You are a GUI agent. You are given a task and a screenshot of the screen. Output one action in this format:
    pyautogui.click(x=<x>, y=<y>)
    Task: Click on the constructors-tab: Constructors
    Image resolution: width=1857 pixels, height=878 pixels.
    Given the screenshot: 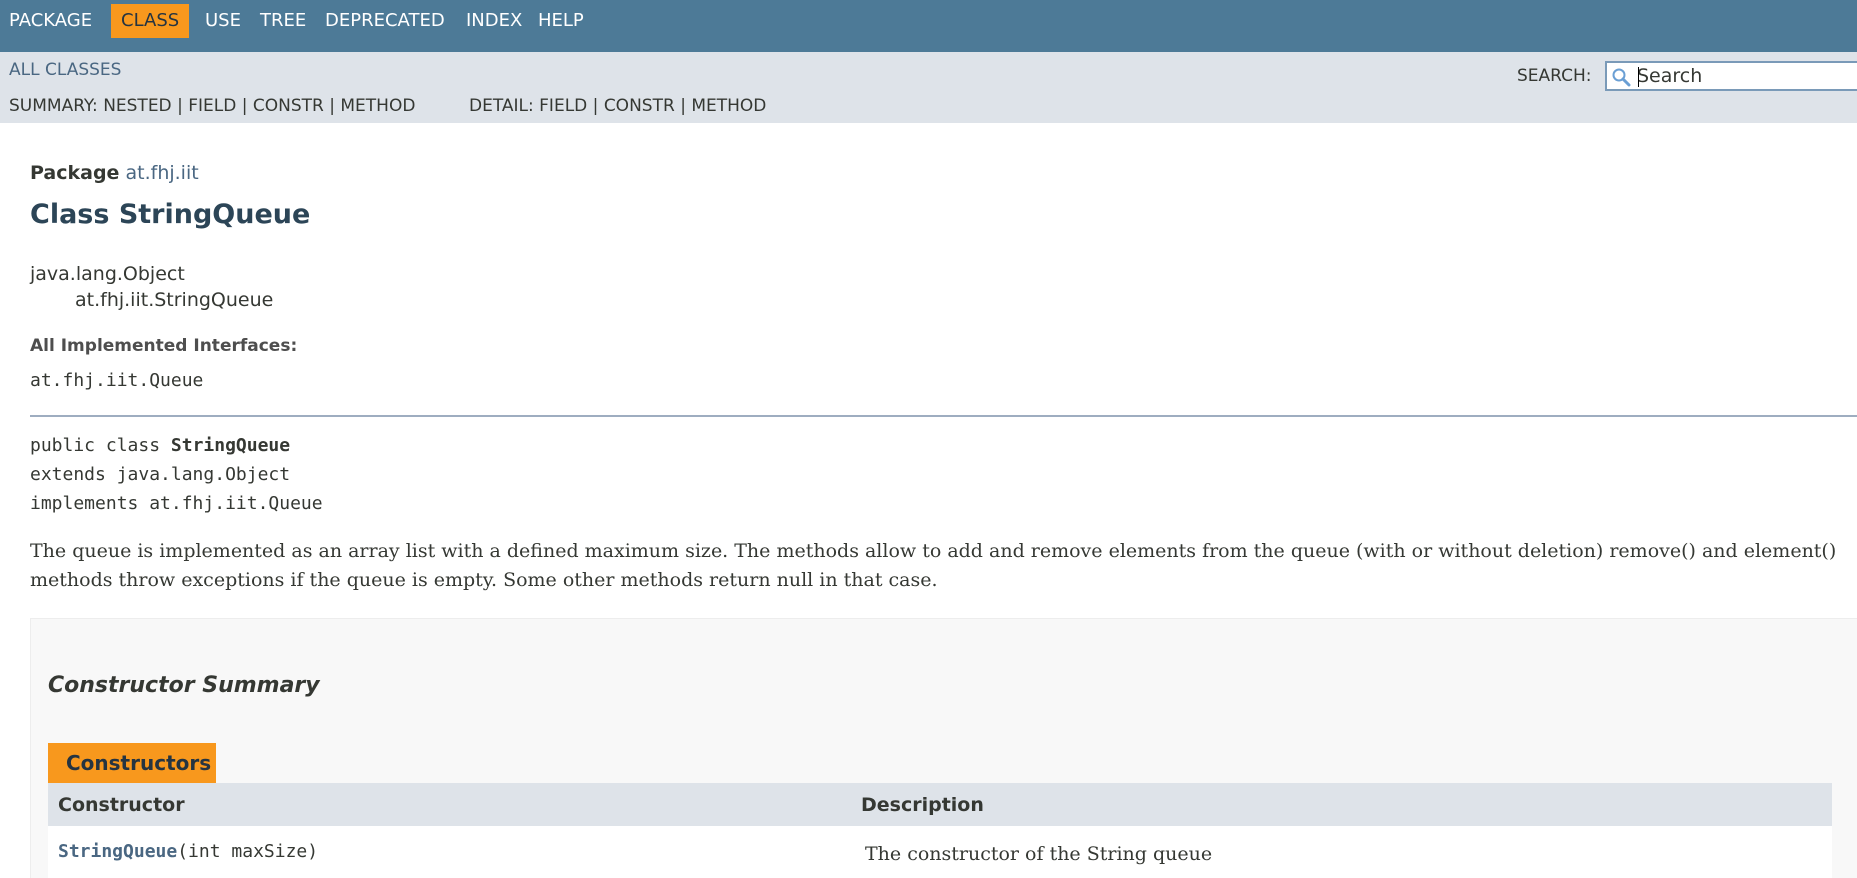 What is the action you would take?
    pyautogui.click(x=132, y=763)
    